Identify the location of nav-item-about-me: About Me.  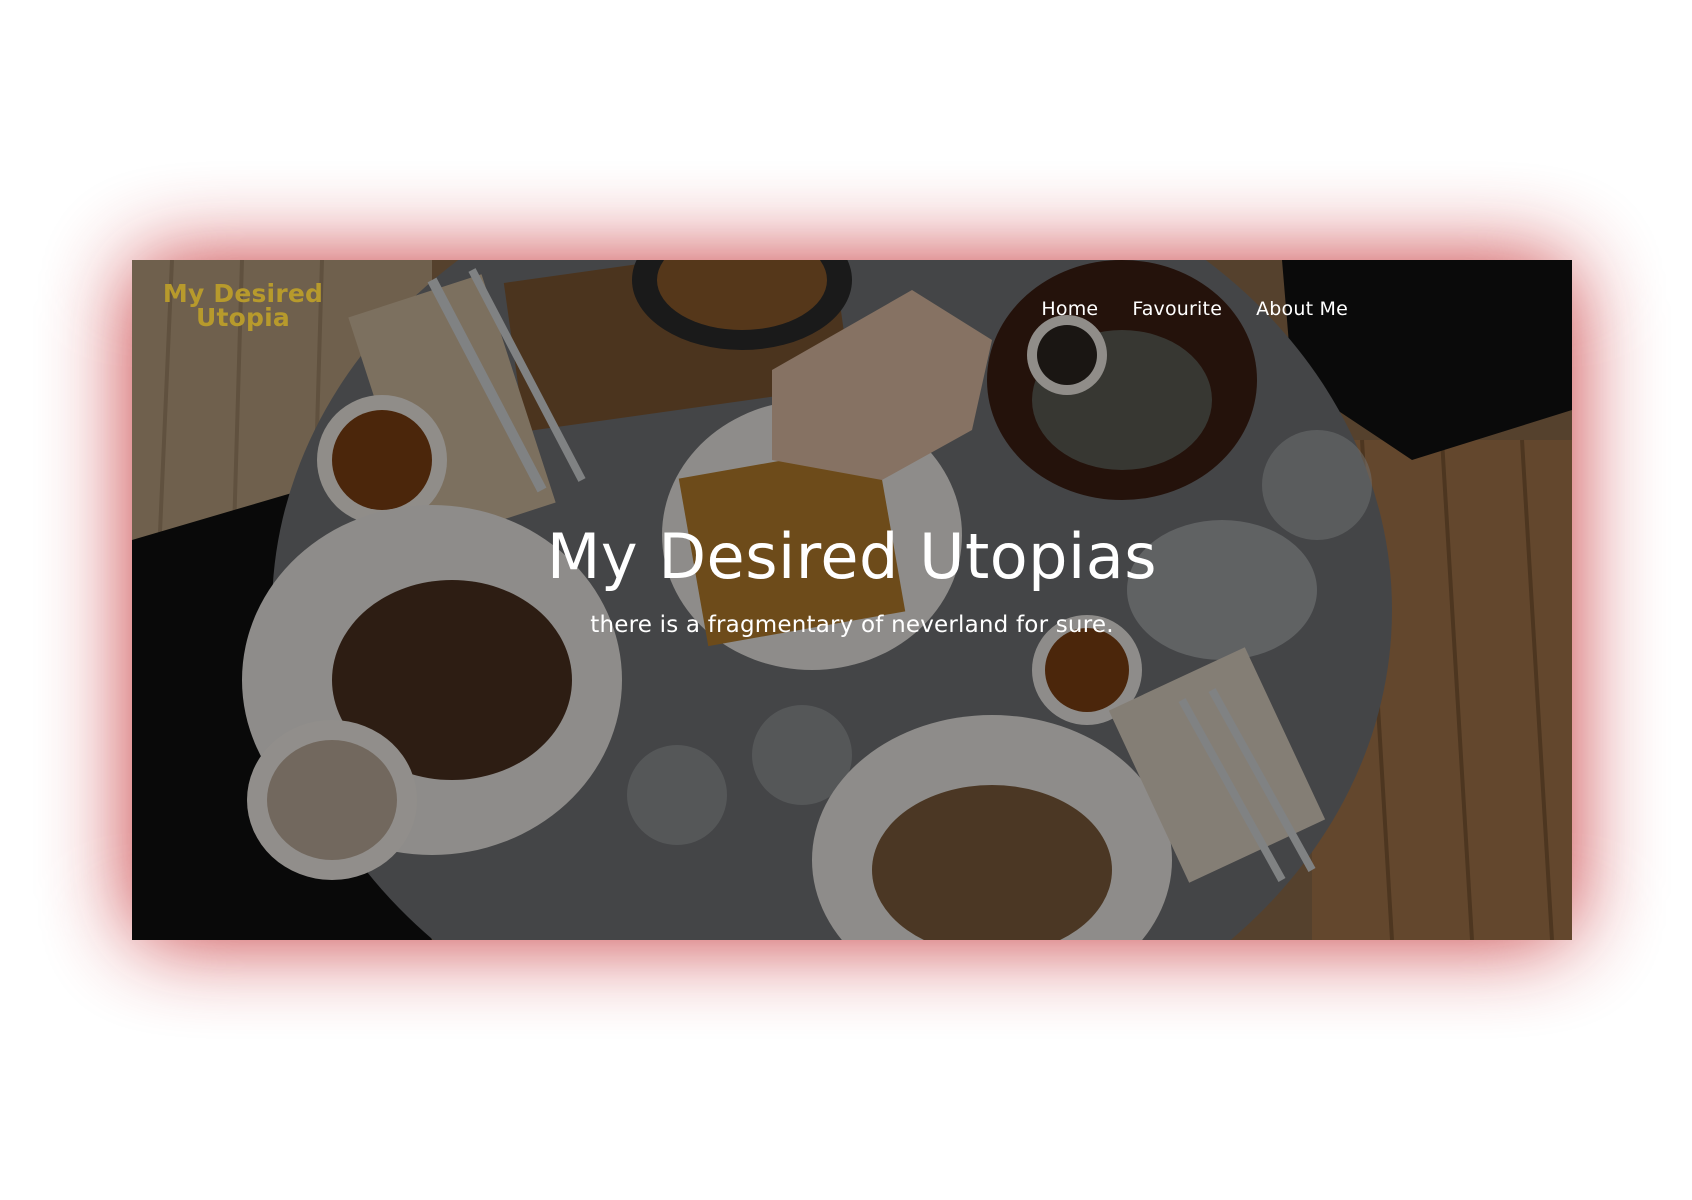
(1302, 309).